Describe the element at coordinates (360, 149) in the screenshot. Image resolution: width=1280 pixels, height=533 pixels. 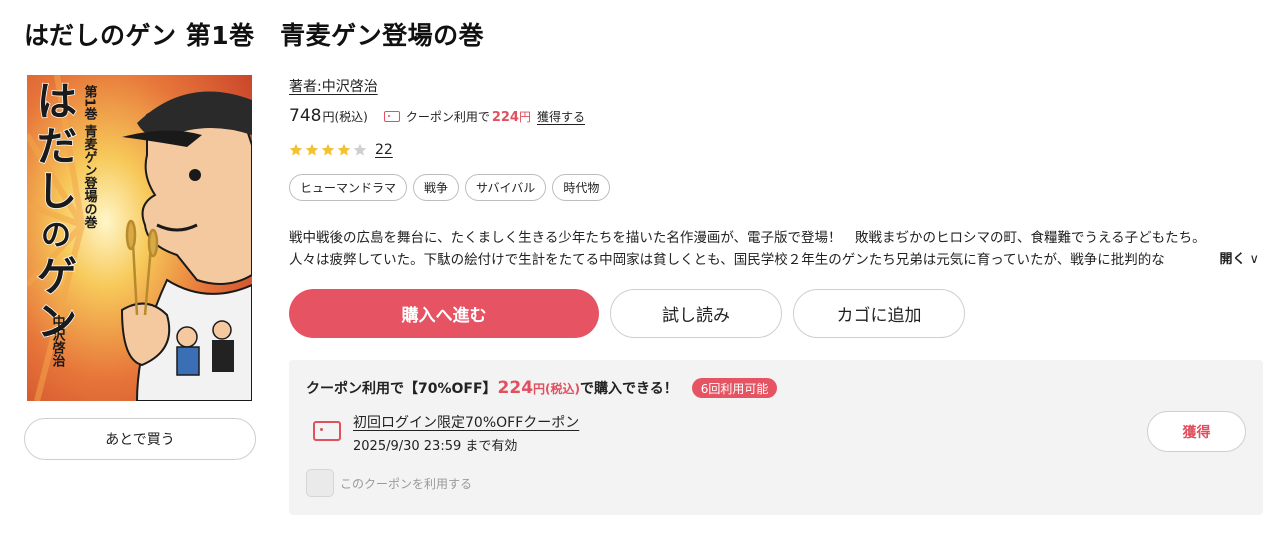
I see `star-empty-icon` at that location.